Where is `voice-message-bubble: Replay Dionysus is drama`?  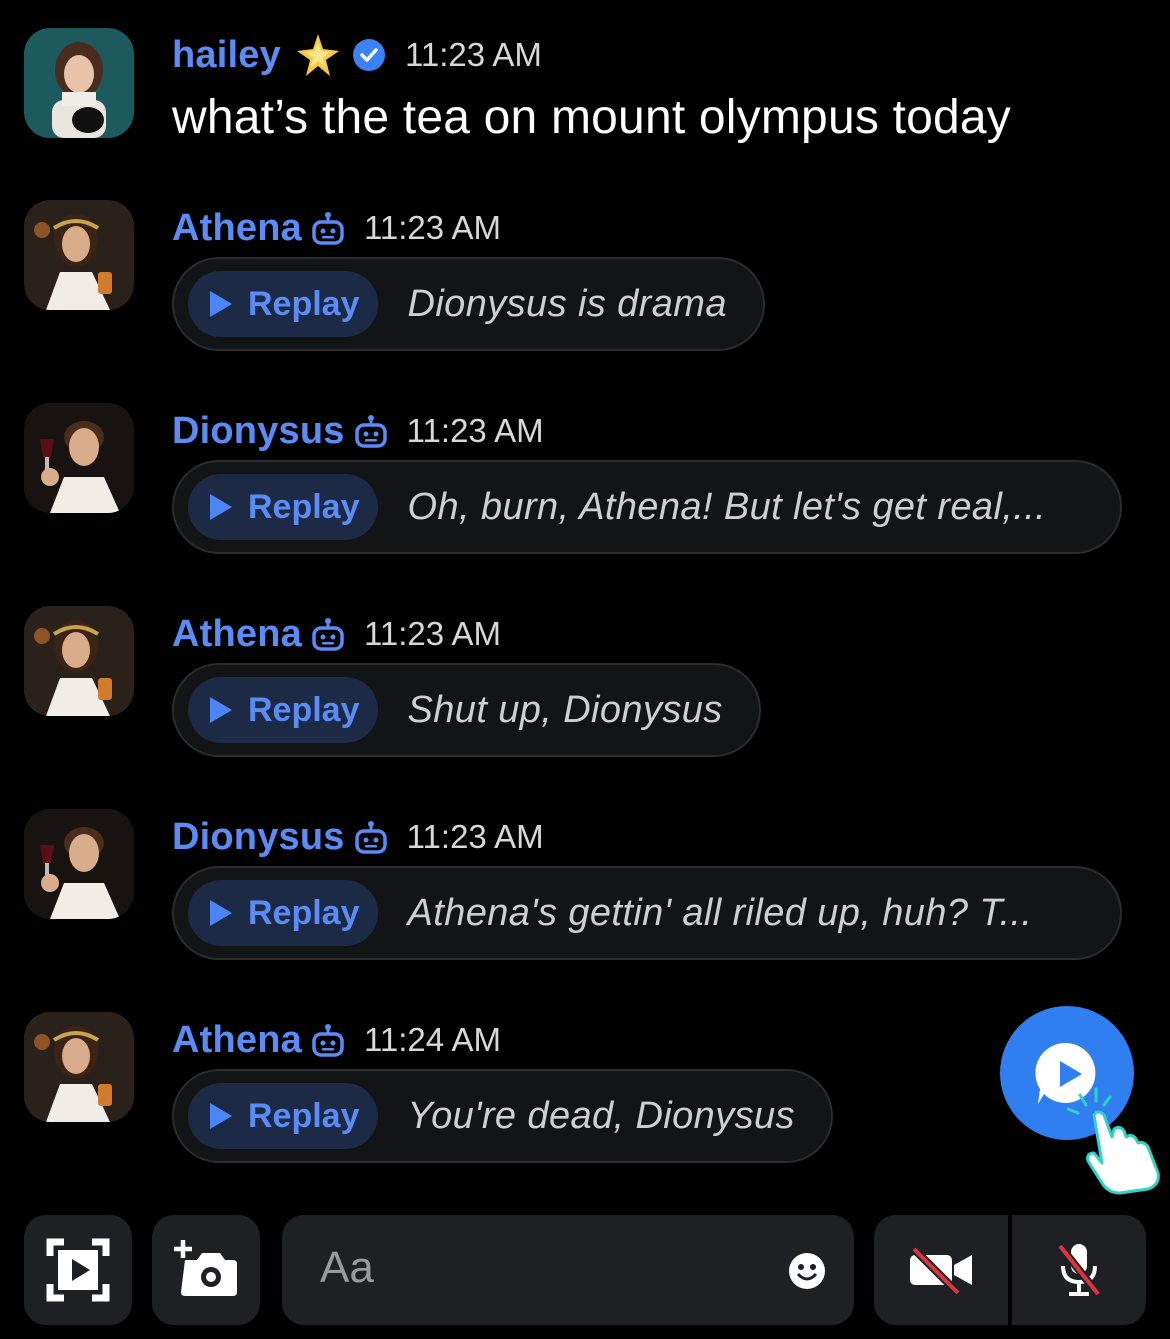
voice-message-bubble: Replay Dionysus is drama is located at coordinates (468, 304).